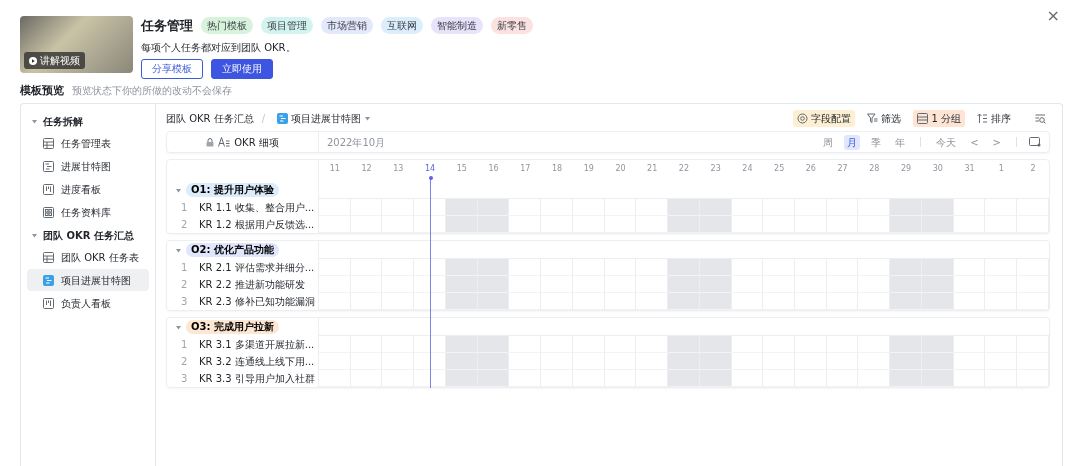 This screenshot has width=1080, height=466. Describe the element at coordinates (227, 26) in the screenshot. I see `category-tag: 热门模板` at that location.